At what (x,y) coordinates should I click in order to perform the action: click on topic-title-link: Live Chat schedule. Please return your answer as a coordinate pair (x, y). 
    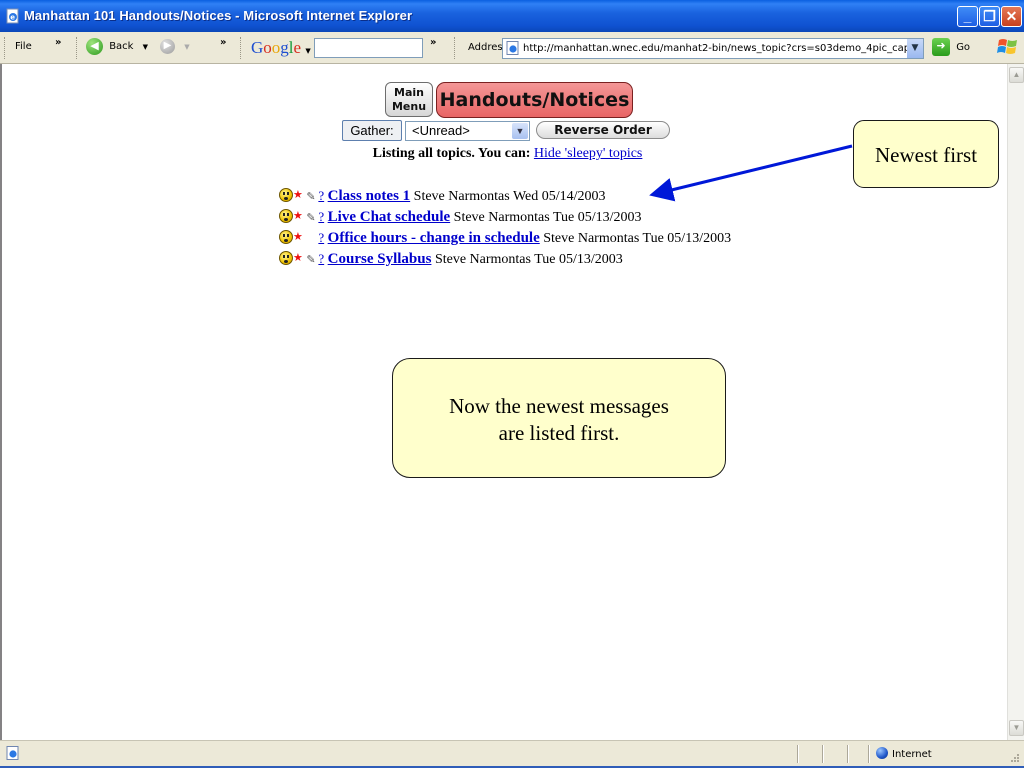
    Looking at the image, I should click on (389, 217).